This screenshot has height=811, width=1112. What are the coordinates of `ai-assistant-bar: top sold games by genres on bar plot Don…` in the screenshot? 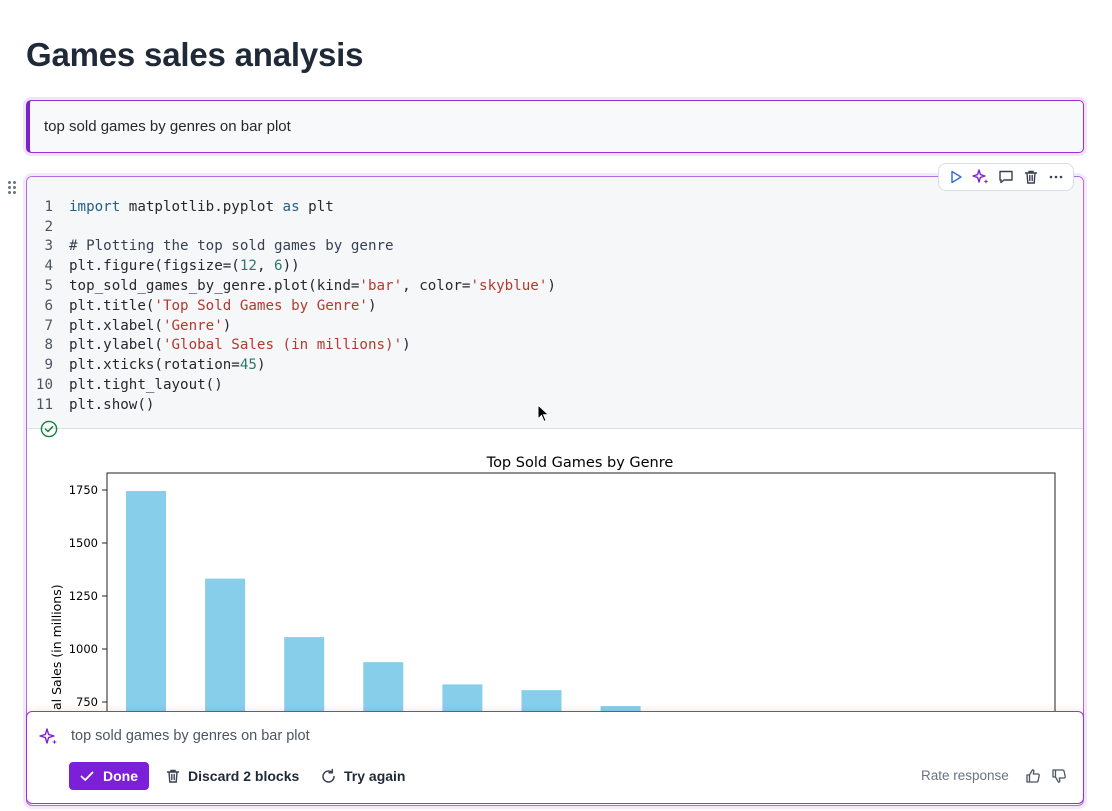 It's located at (555, 757).